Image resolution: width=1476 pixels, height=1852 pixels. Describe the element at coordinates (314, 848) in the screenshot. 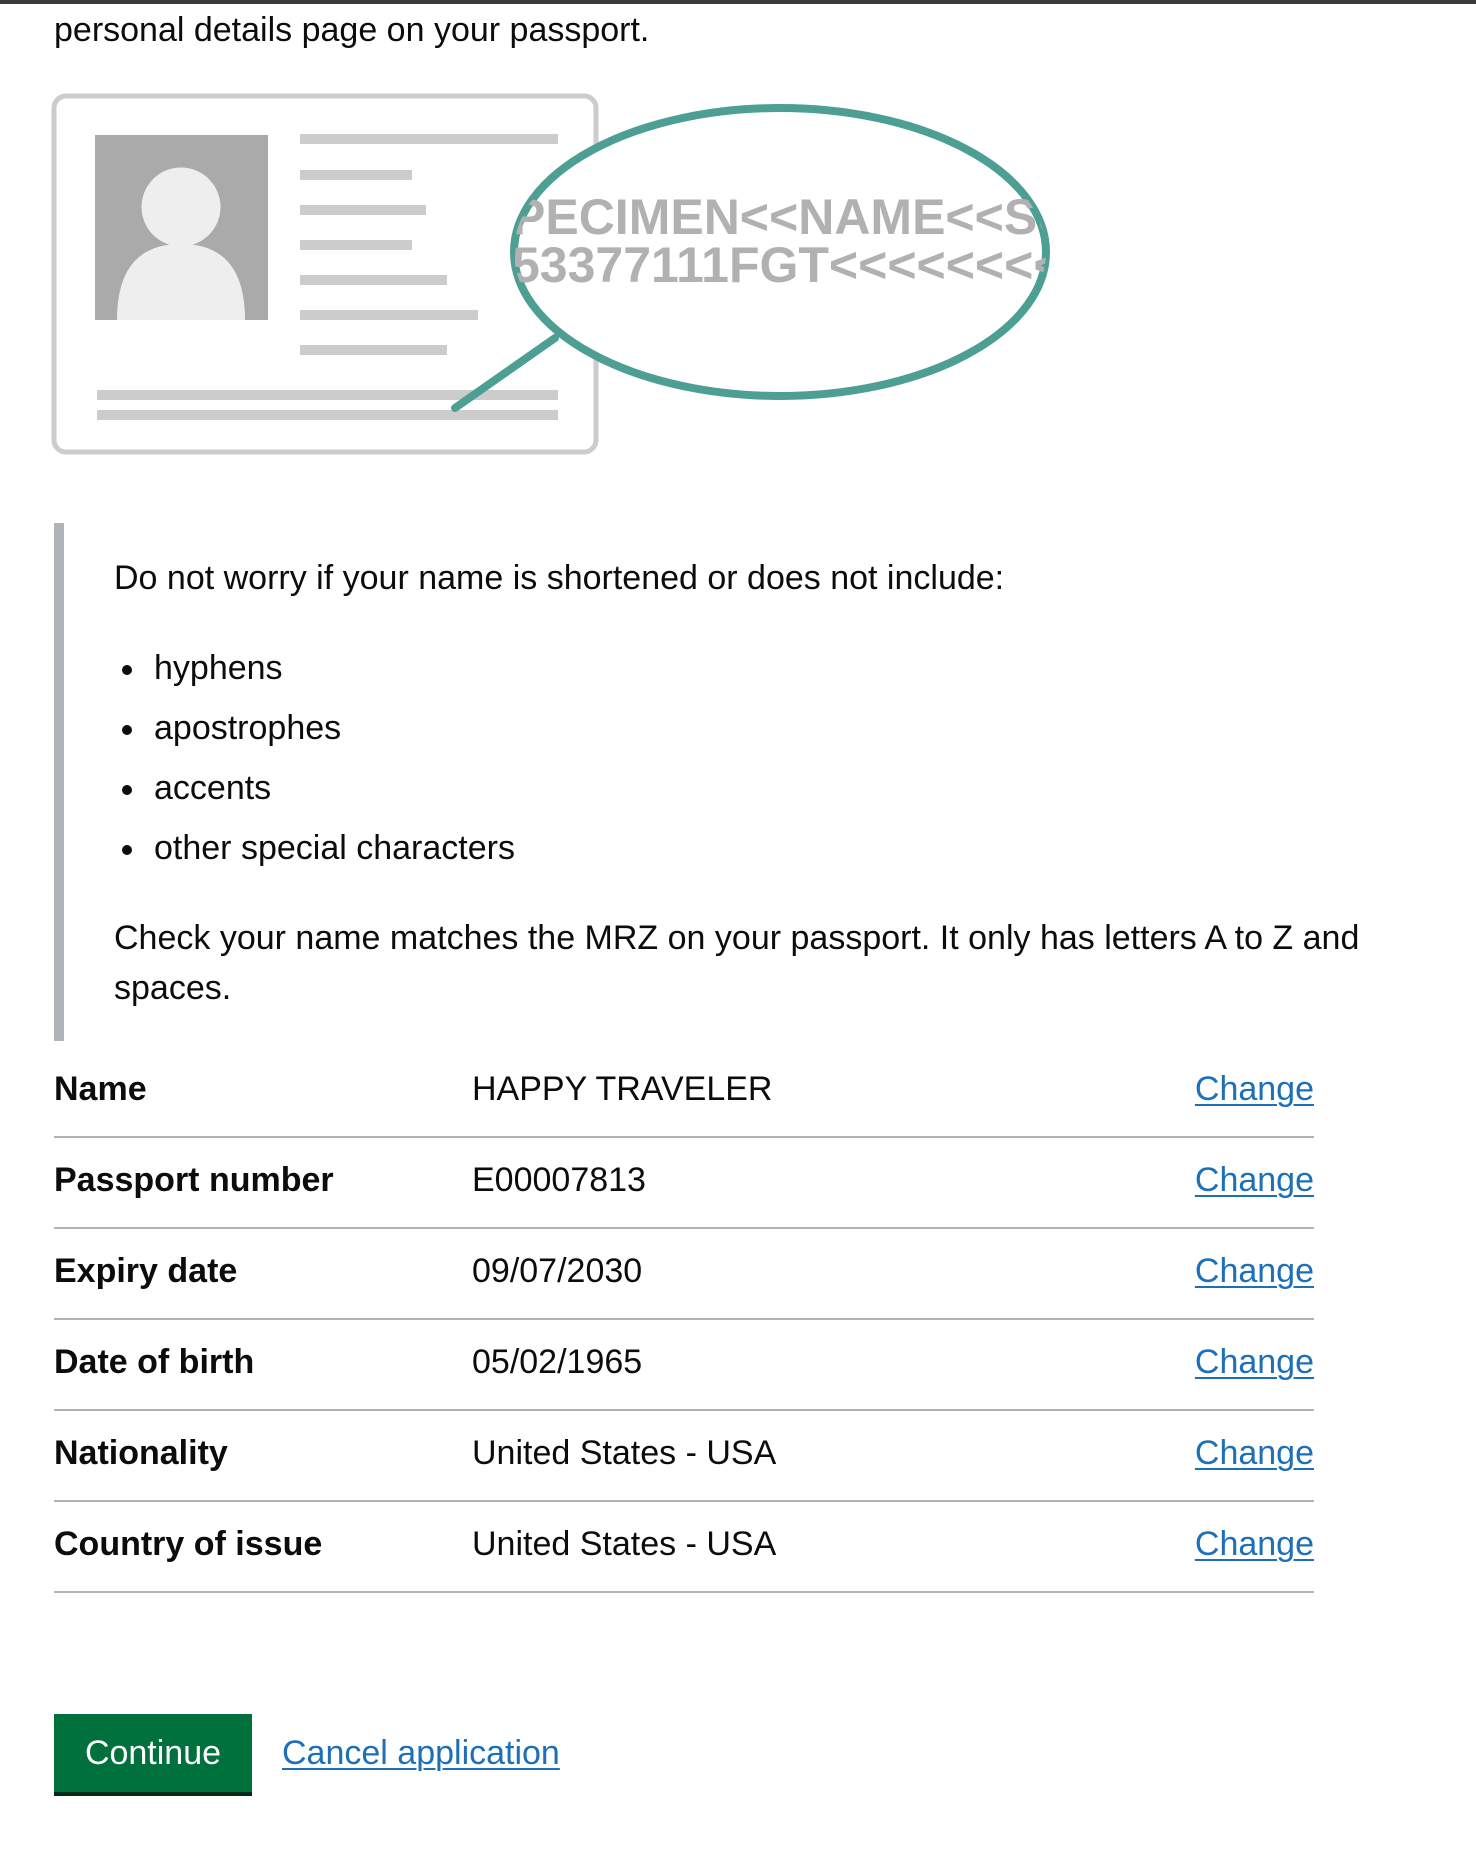

I see `list-item: other special characters` at that location.